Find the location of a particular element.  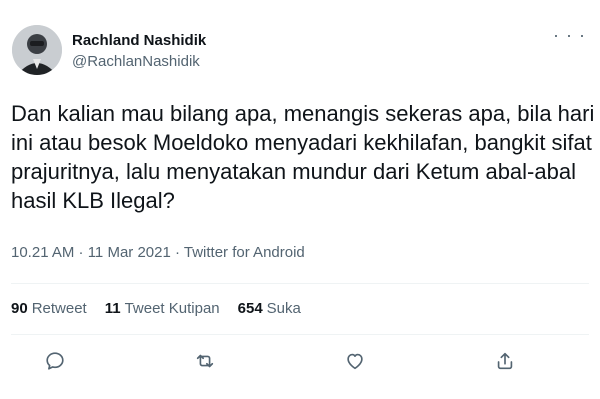

retweets-label: Retweet is located at coordinates (59, 308).